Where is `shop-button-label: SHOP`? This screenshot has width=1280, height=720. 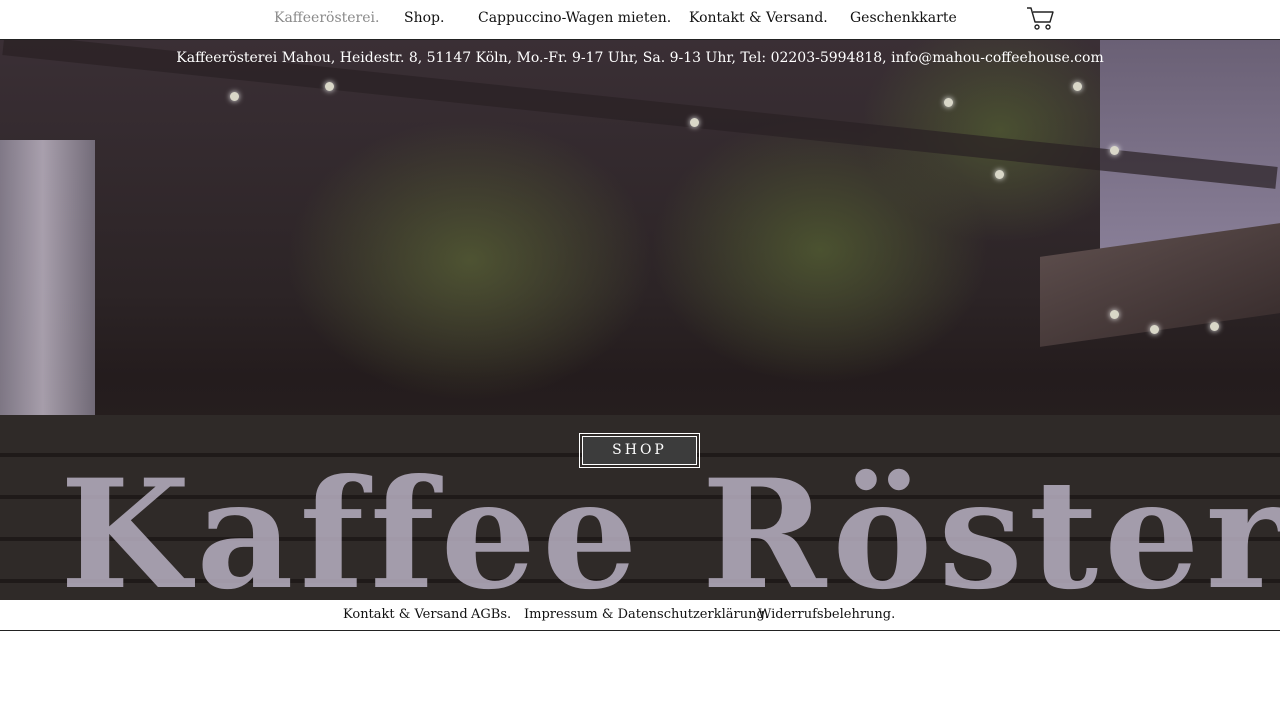
shop-button-label: SHOP is located at coordinates (639, 450).